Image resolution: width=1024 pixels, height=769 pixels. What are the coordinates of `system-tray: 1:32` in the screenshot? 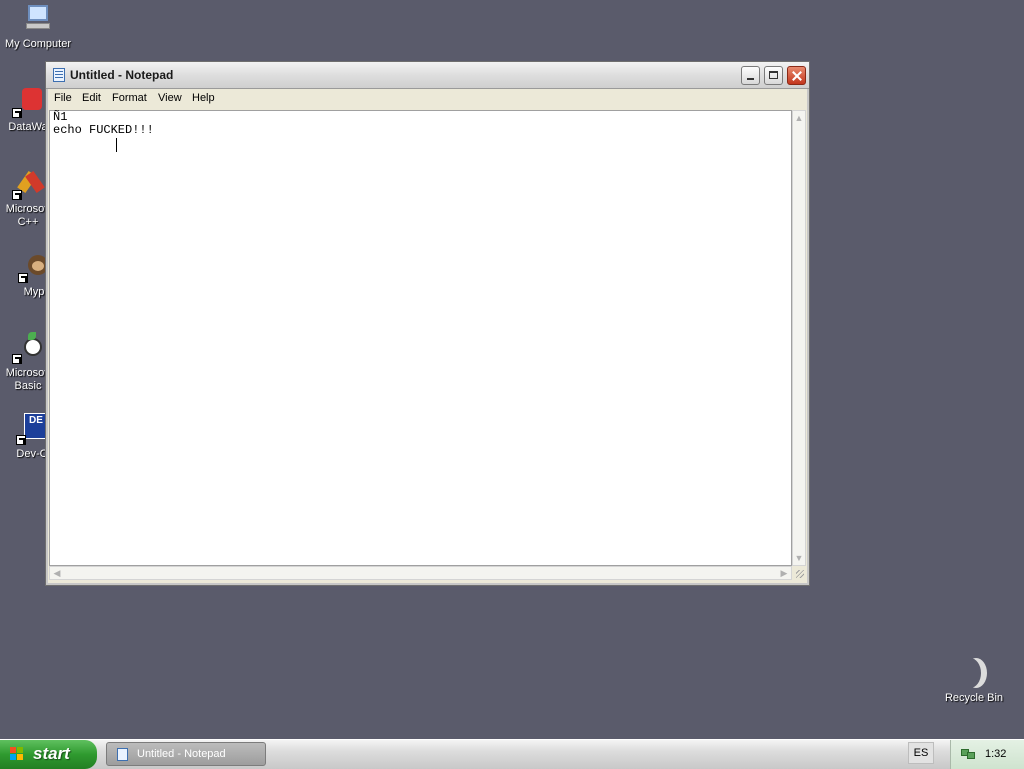 It's located at (987, 754).